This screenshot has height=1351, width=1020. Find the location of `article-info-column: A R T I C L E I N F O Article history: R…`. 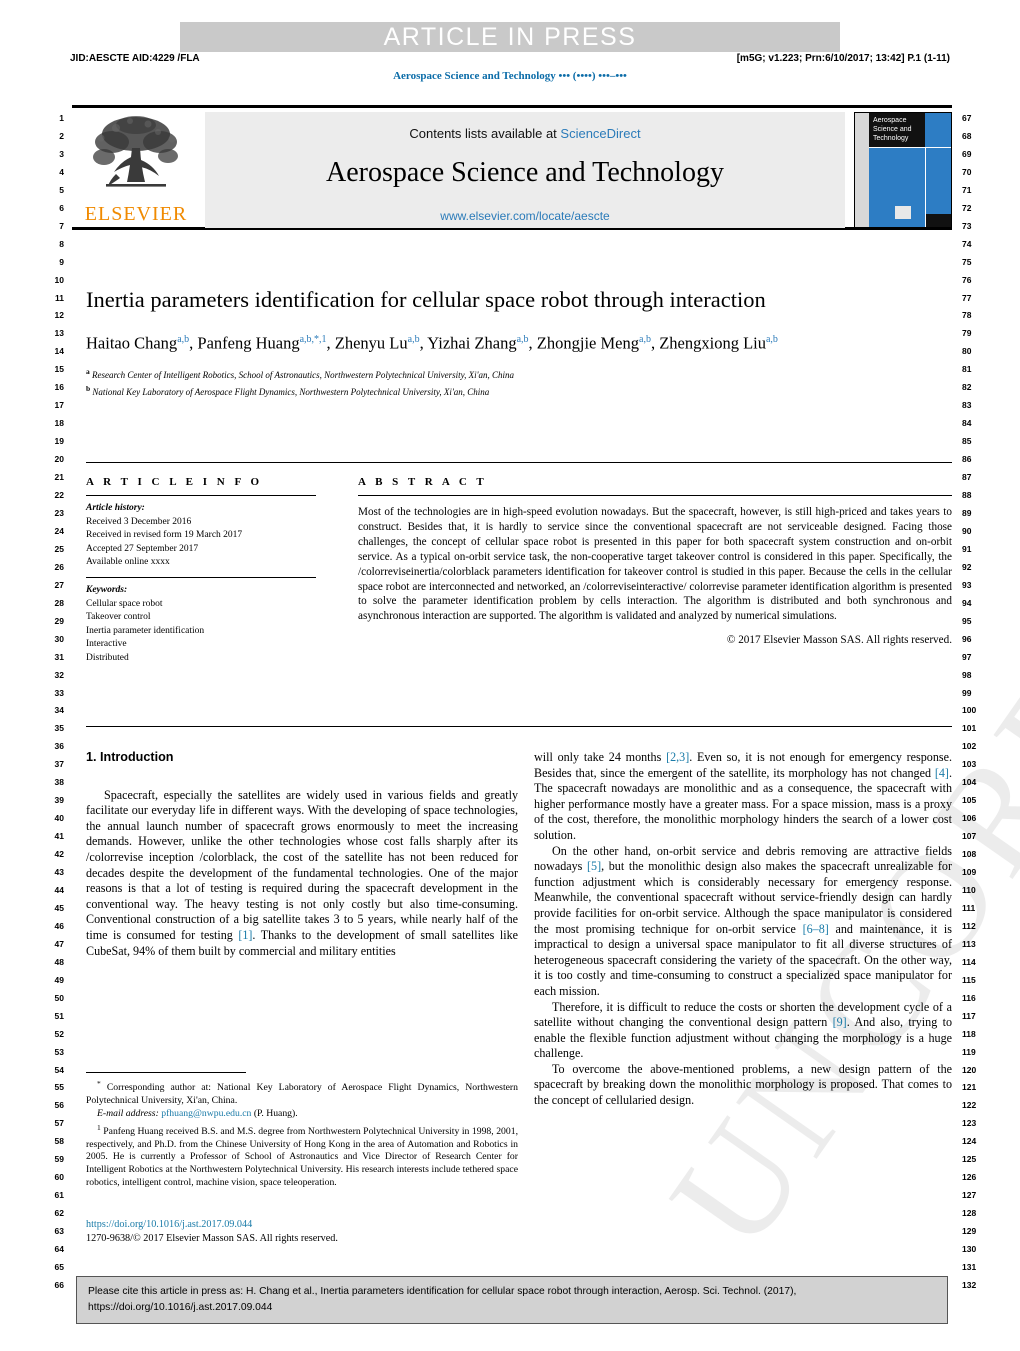

article-info-column: A R T I C L E I N F O Article history: R… is located at coordinates (211, 571).